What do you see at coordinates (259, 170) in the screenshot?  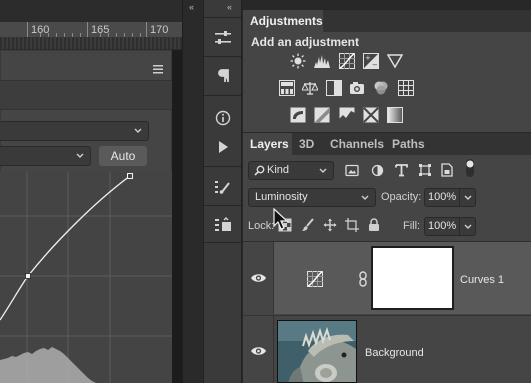 I see `search-icon` at bounding box center [259, 170].